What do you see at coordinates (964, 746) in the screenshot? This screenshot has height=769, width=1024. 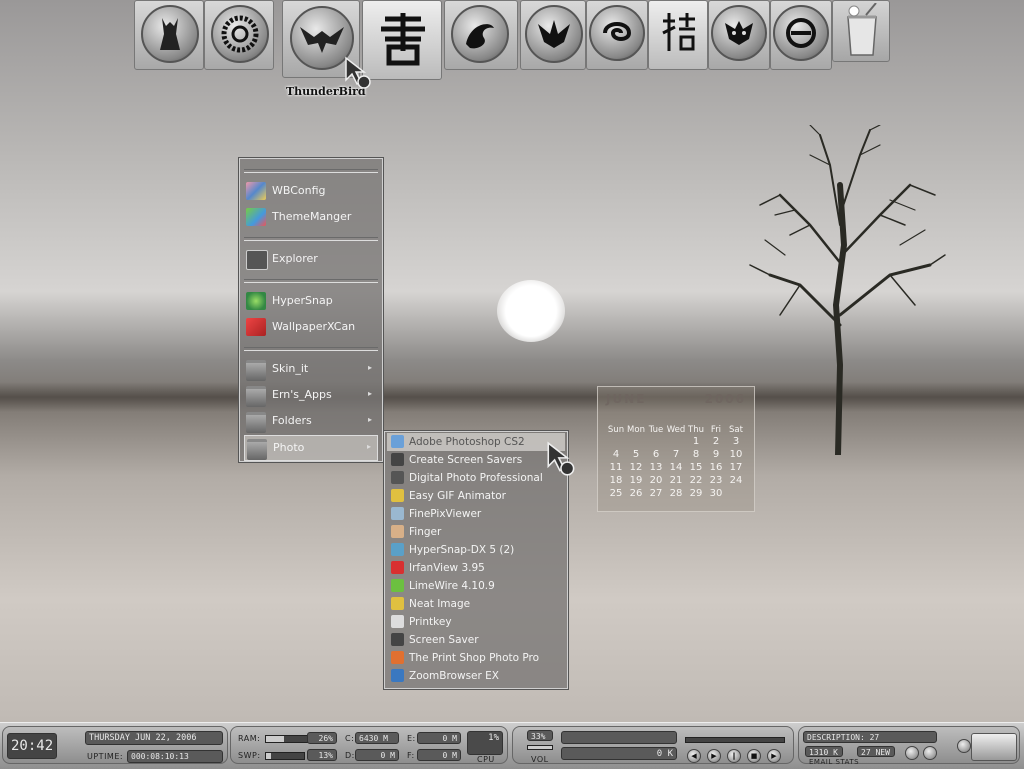 I see `email-settings-button` at bounding box center [964, 746].